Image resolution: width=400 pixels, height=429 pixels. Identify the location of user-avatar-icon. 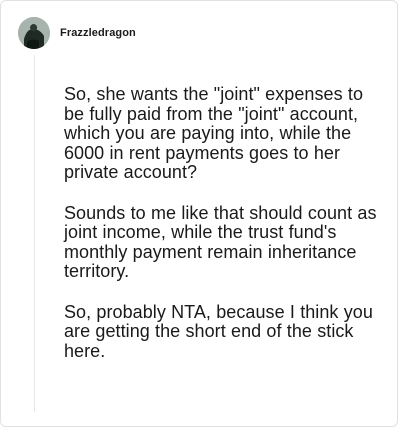
(34, 33).